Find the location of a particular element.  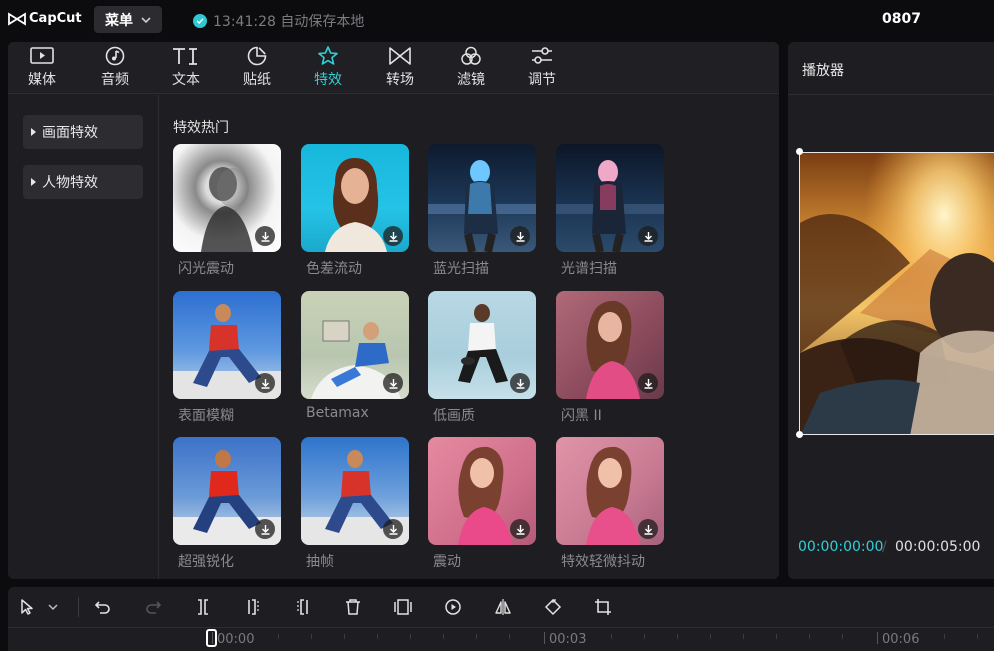

select-tool-button is located at coordinates (27, 607).